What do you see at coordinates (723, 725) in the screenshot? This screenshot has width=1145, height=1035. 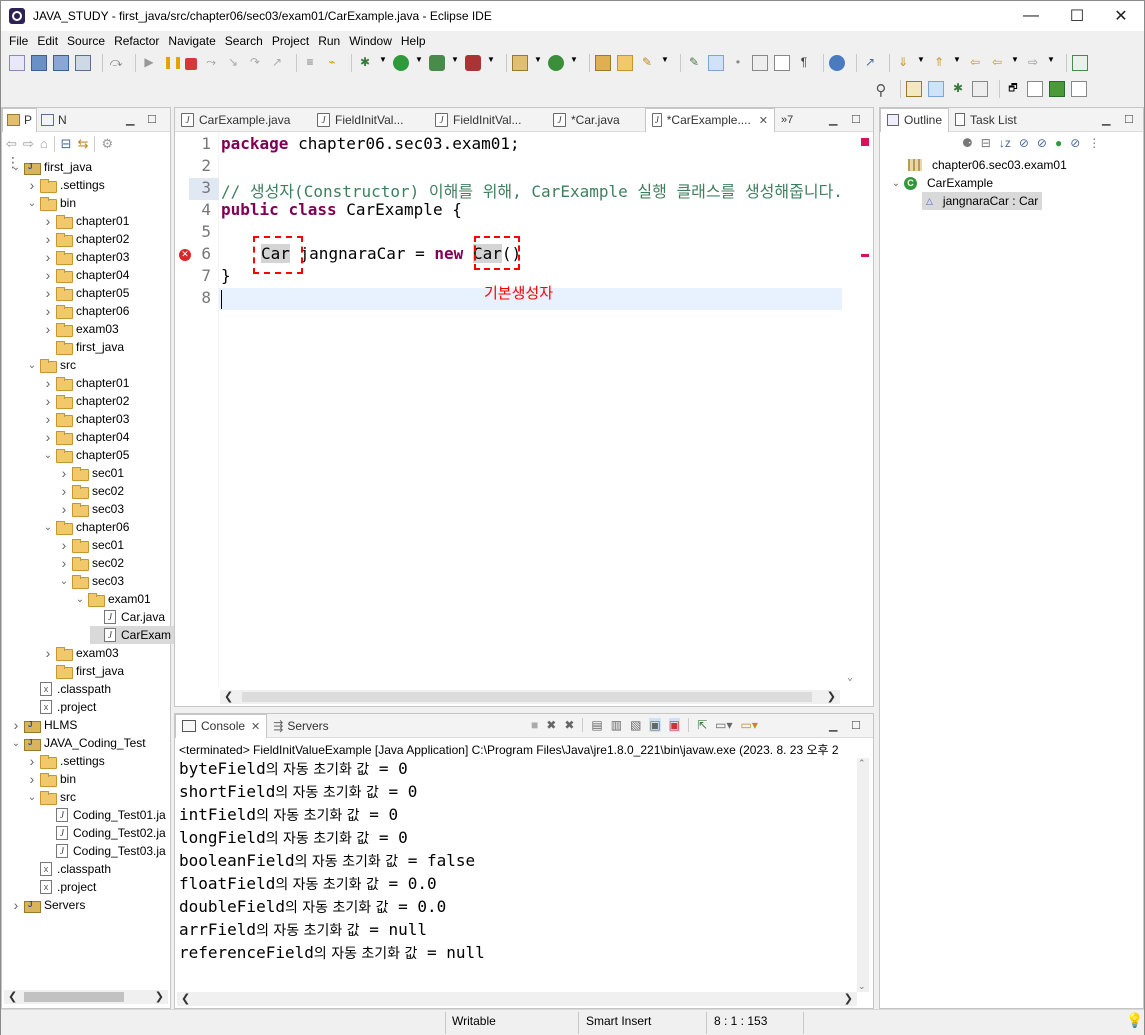 I see `display-console-icon: ▭▾` at bounding box center [723, 725].